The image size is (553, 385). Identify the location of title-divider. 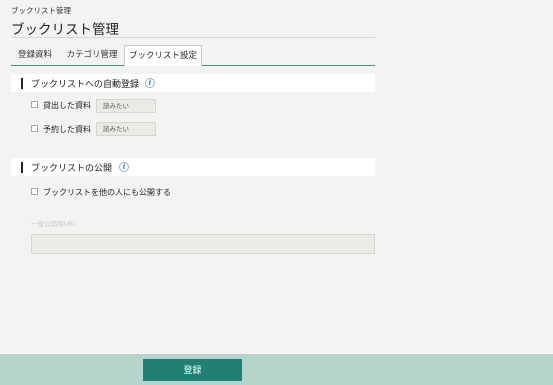
(193, 37).